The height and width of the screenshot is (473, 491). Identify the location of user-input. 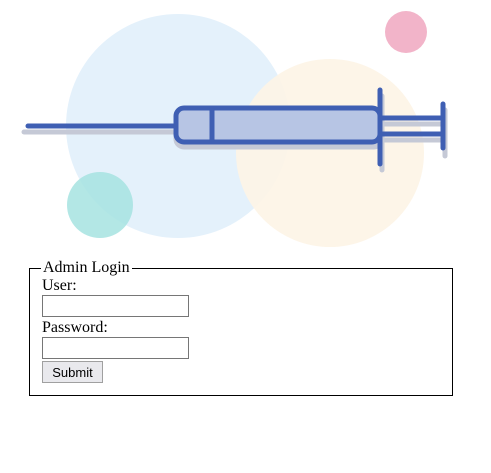
(115, 306).